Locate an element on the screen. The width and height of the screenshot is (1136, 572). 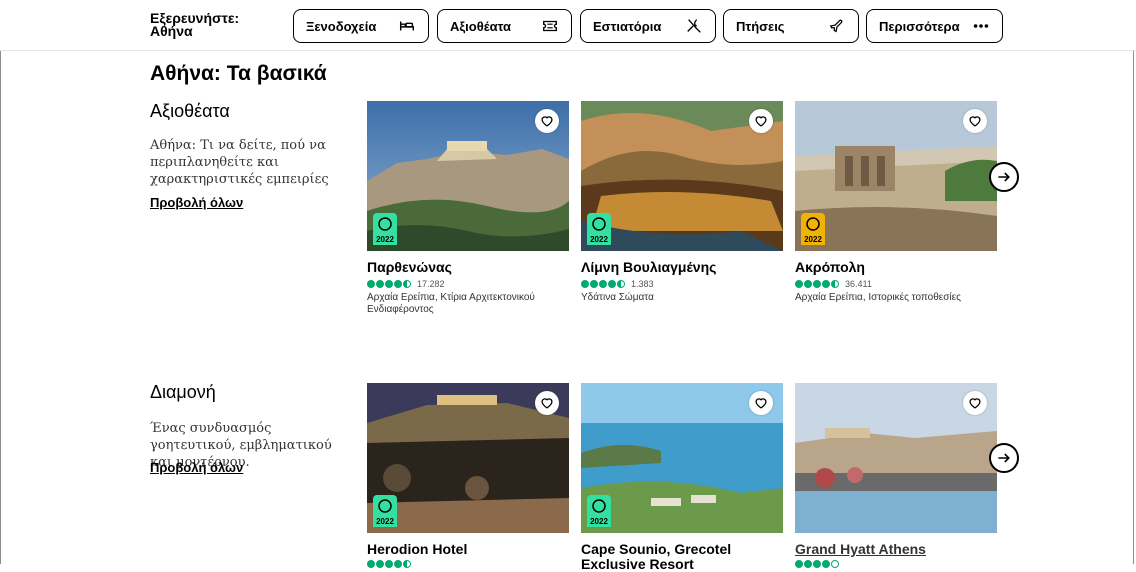
card-category: Υδάτινα Σώματα is located at coordinates (617, 297).